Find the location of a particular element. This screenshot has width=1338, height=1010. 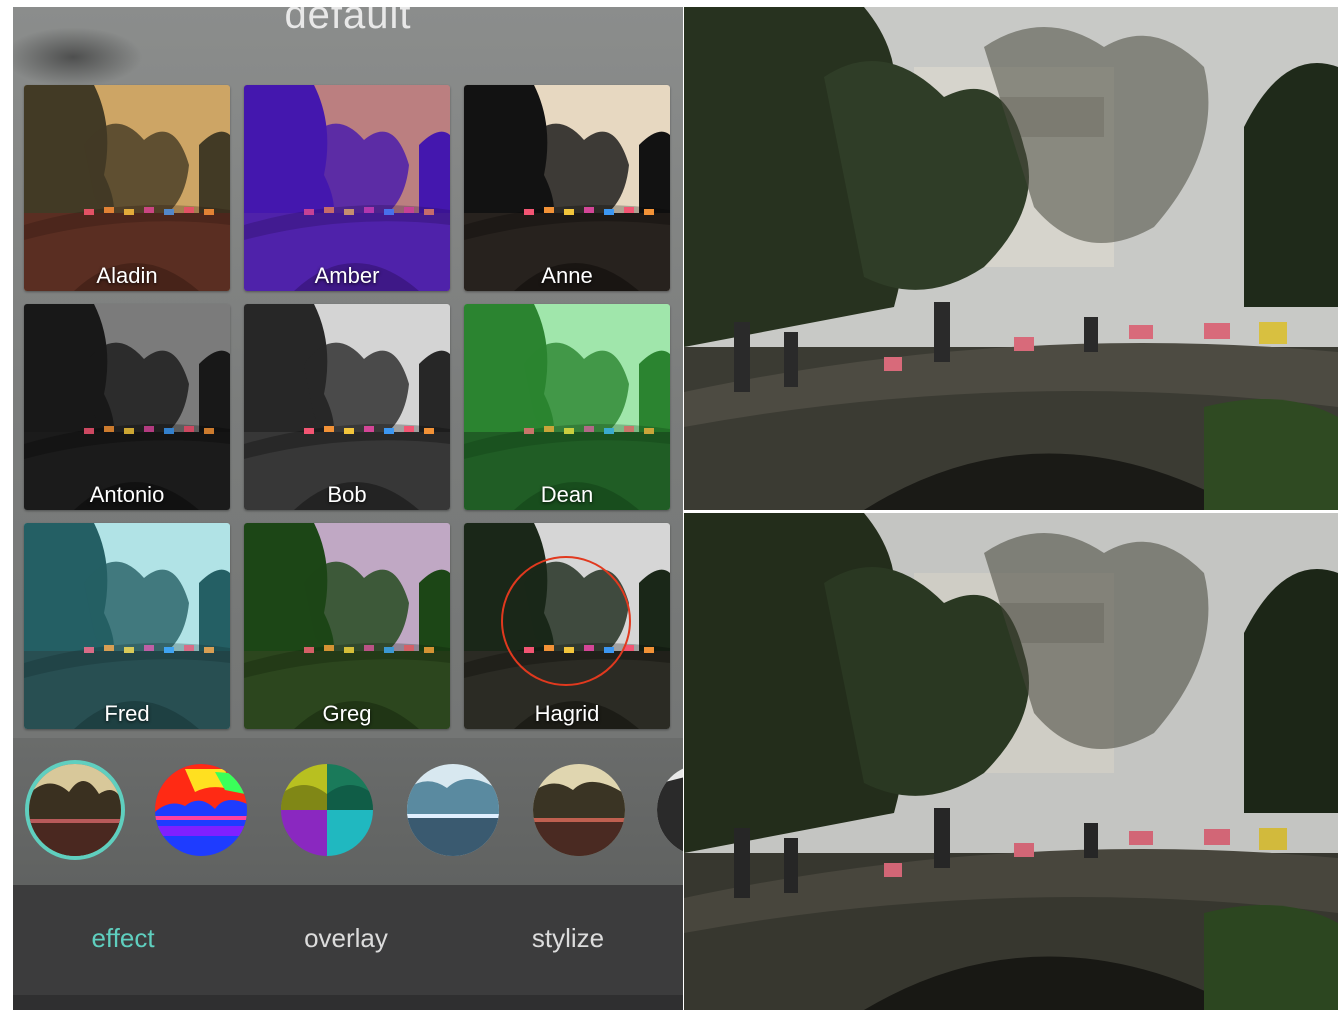

highlight-circle-annotation is located at coordinates (566, 621).